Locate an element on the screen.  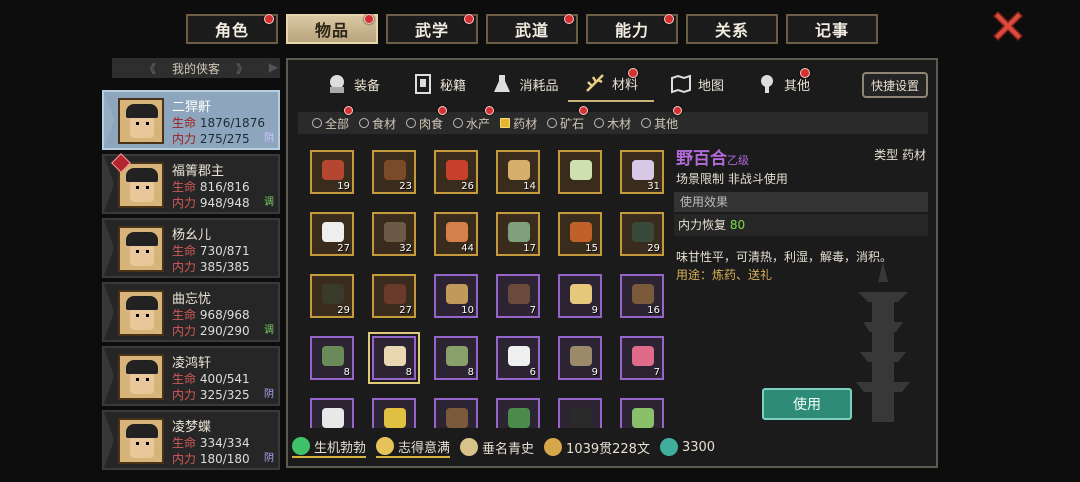
character-card: 福箐郡主 生命 816/816 内力 948/948 调 is located at coordinates (191, 183).